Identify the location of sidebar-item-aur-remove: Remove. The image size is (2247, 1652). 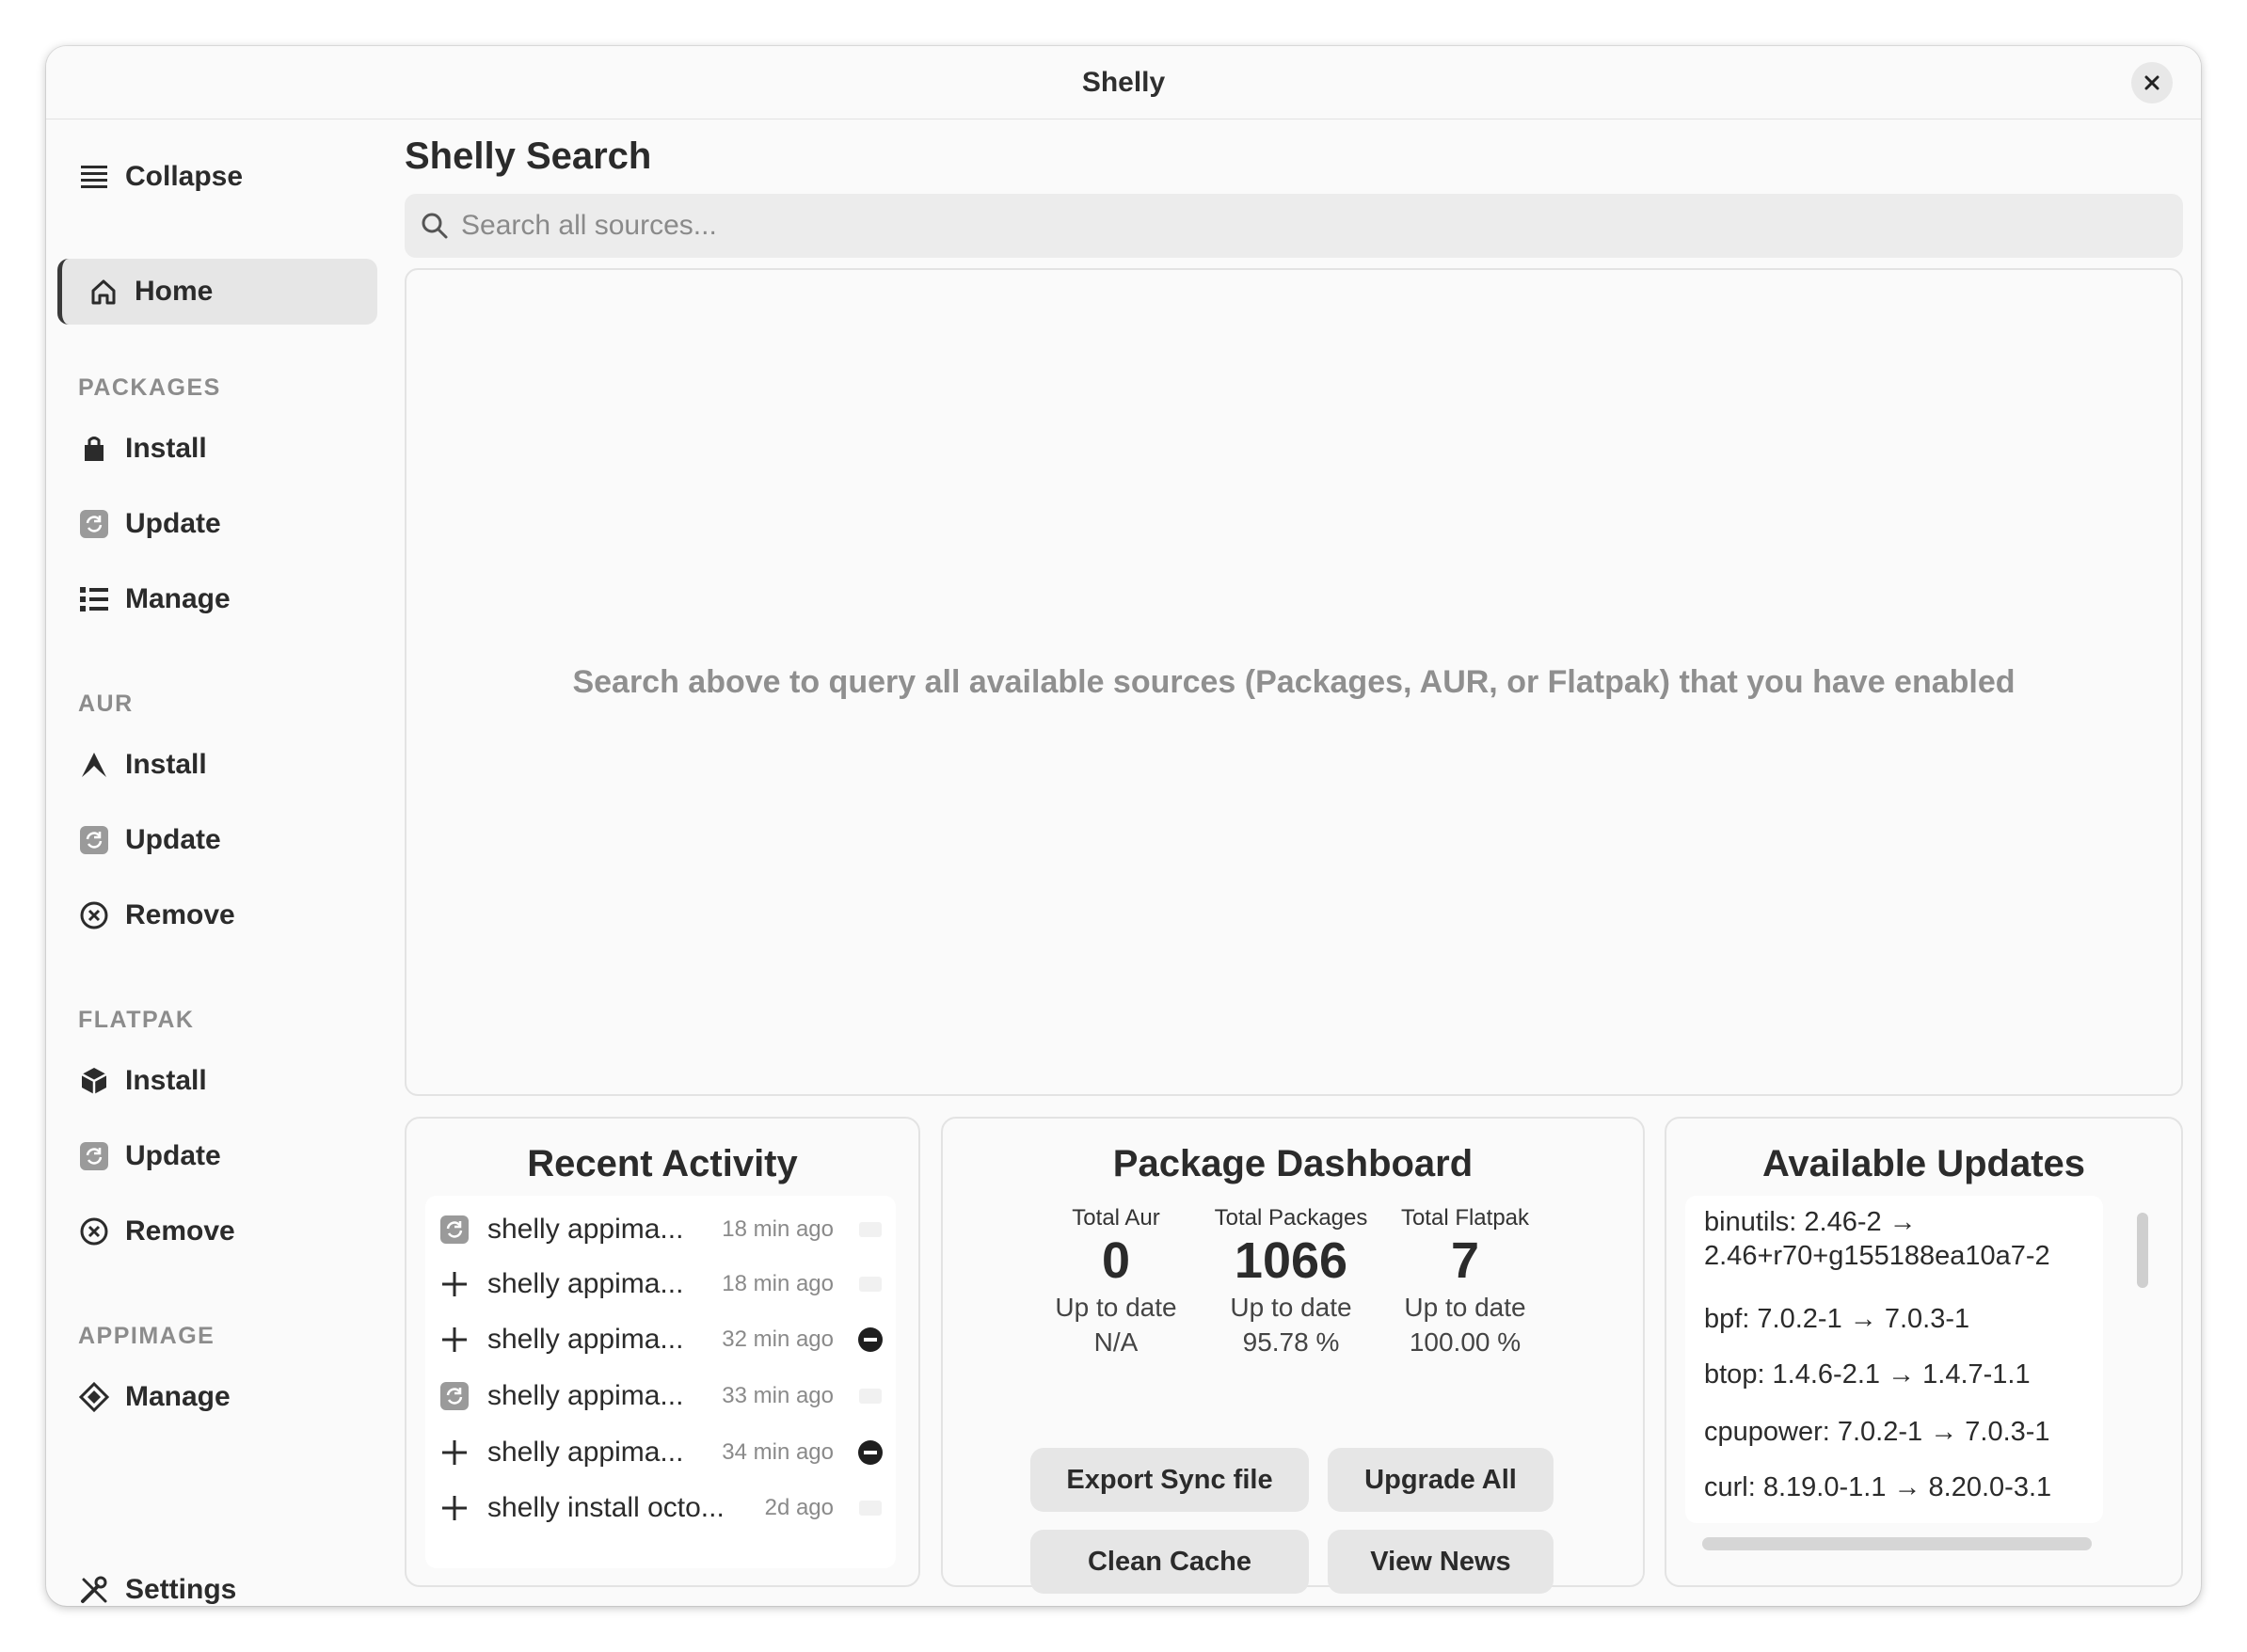
(217, 915).